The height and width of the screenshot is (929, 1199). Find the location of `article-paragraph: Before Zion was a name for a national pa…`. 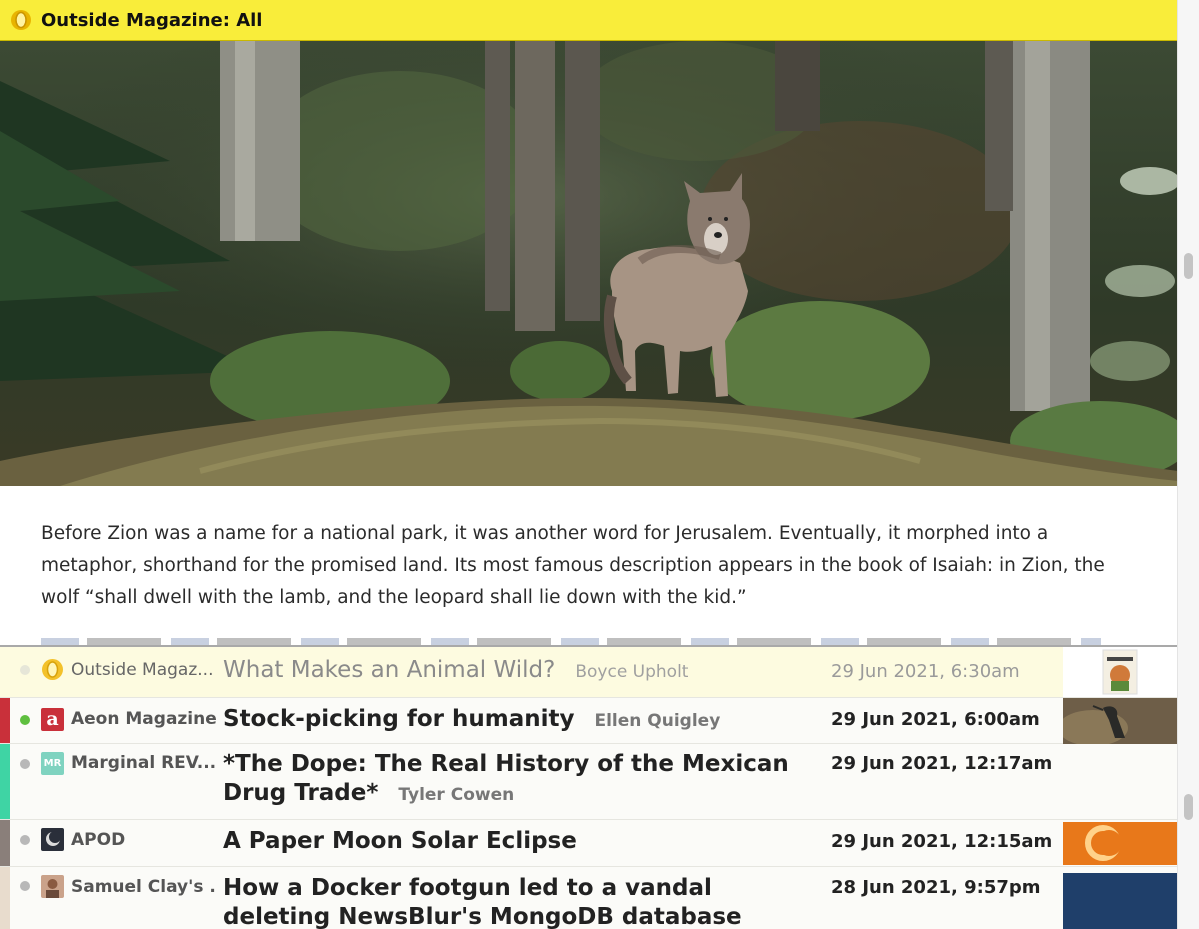

article-paragraph: Before Zion was a name for a national pa… is located at coordinates (573, 565).